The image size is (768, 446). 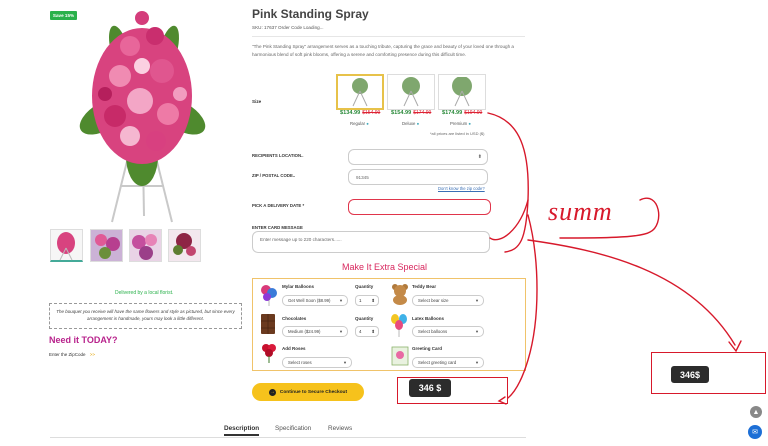 What do you see at coordinates (755, 432) in the screenshot?
I see `chat-icon: ✉` at bounding box center [755, 432].